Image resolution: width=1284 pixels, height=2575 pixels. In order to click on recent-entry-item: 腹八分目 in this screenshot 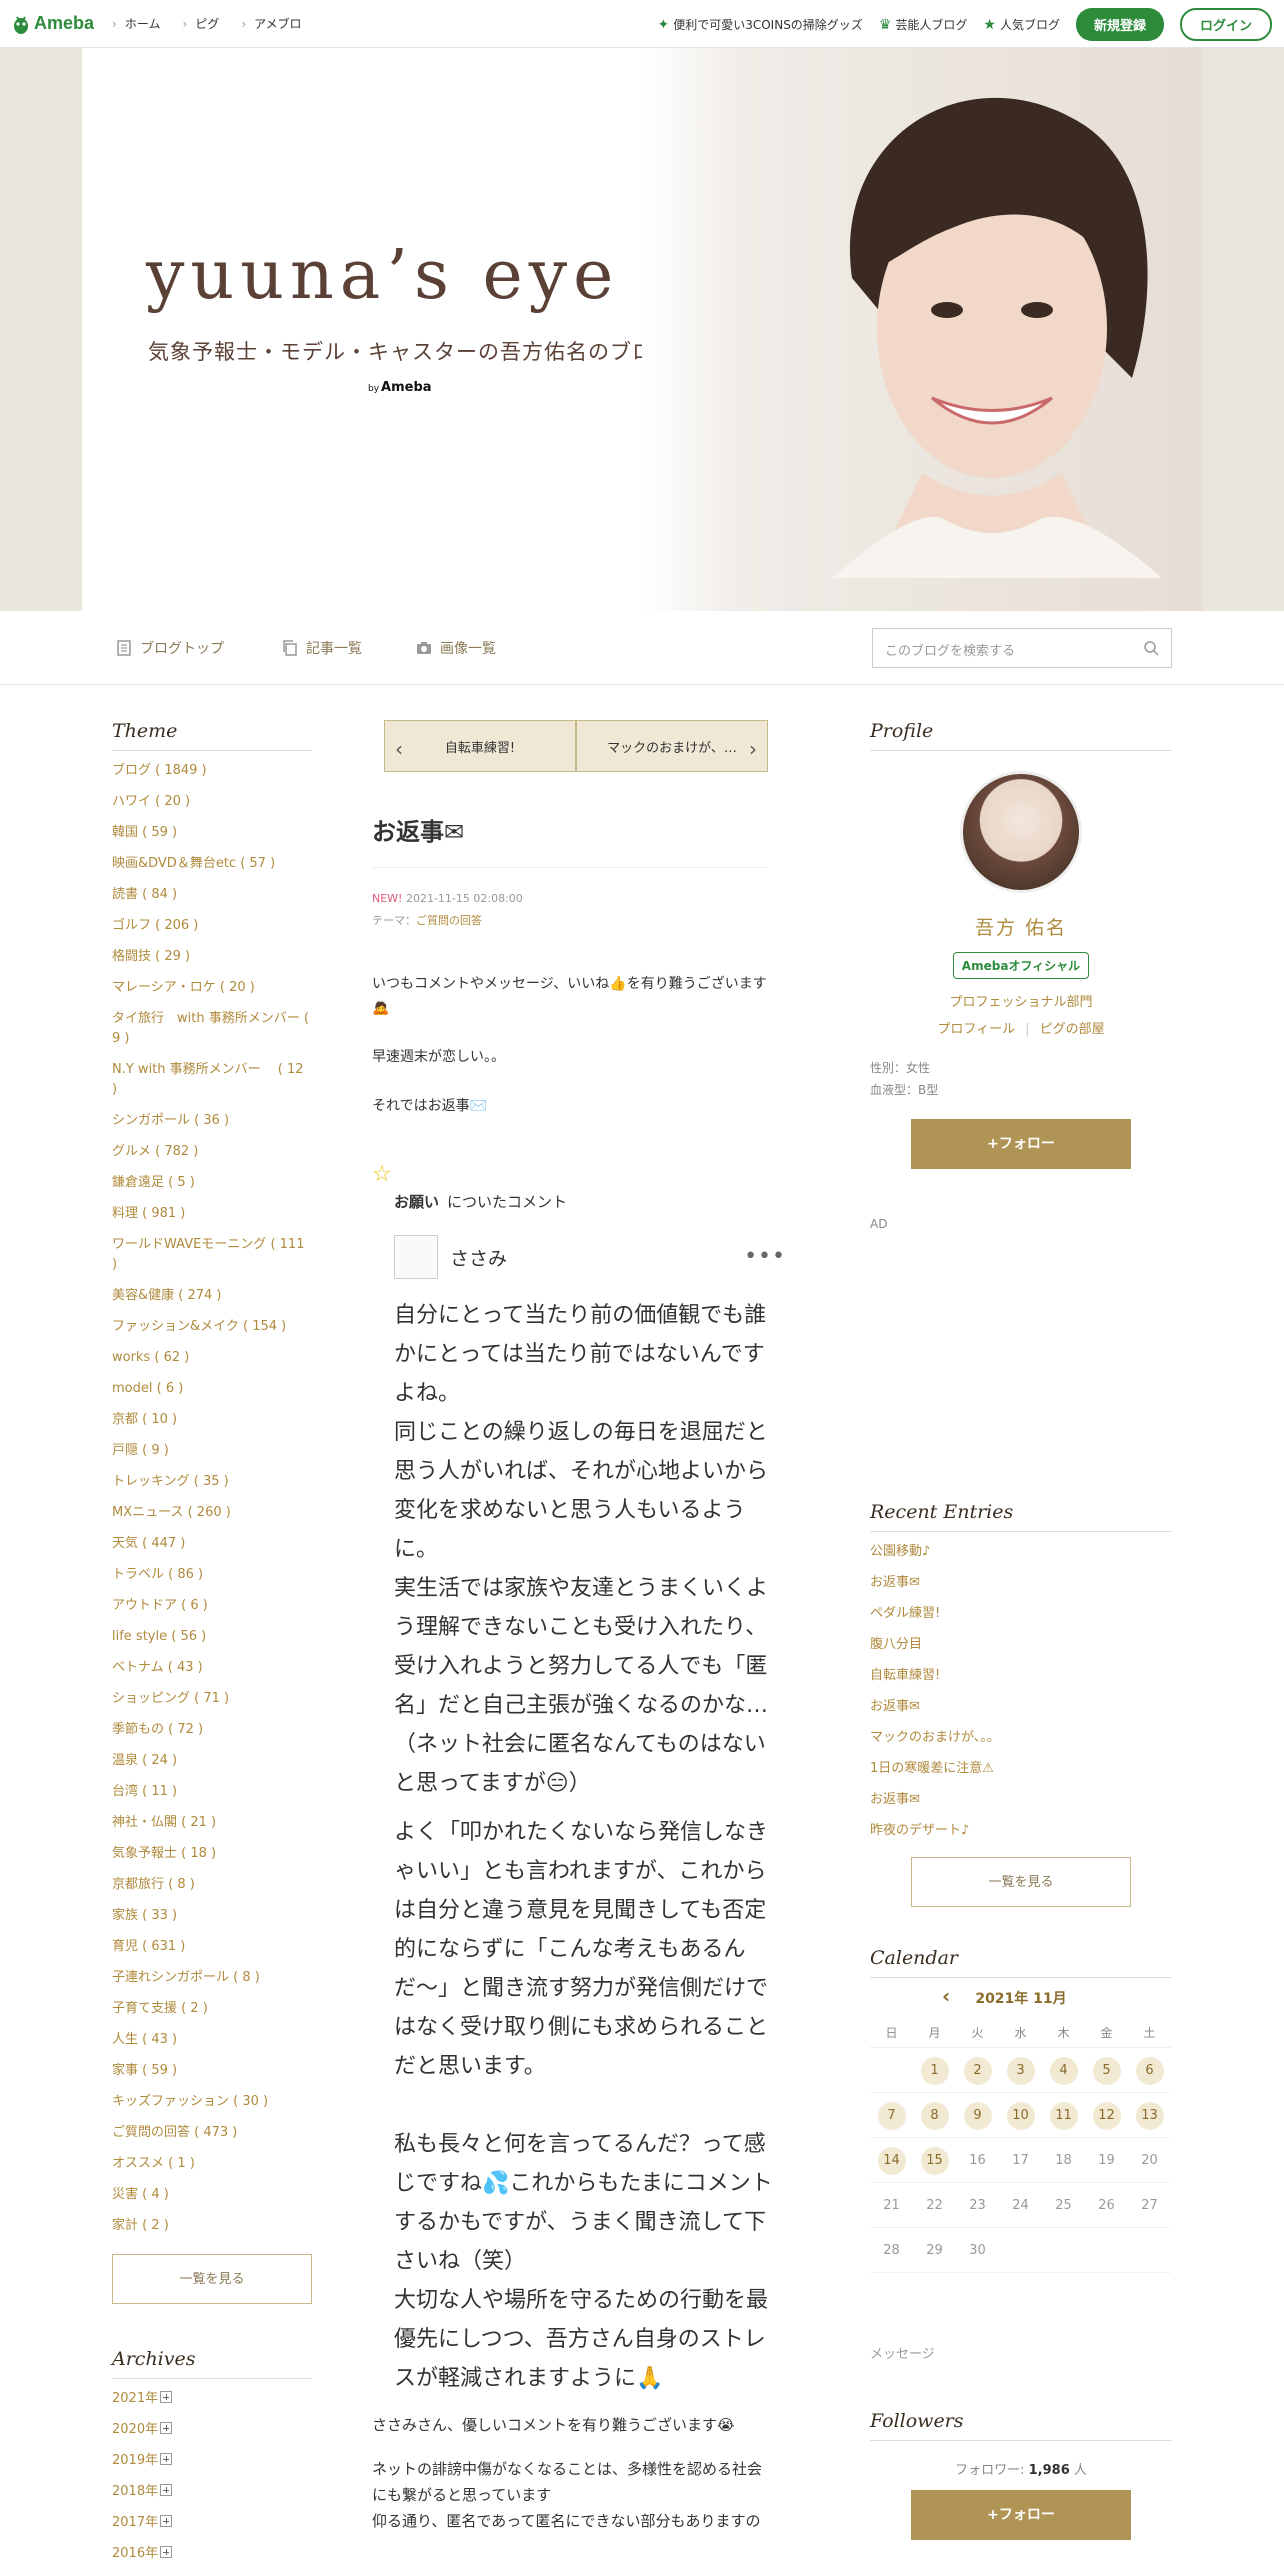, I will do `click(1021, 1645)`.